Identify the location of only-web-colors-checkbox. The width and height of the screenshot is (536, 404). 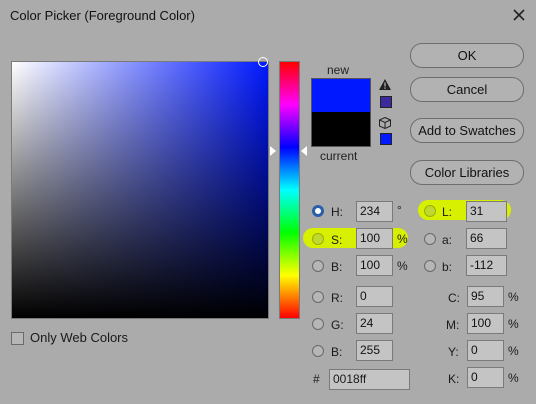
(17, 338).